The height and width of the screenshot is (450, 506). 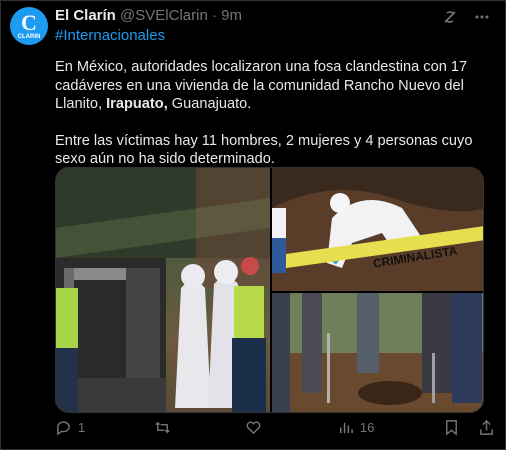 I want to click on reply-button: 1, so click(x=70, y=427).